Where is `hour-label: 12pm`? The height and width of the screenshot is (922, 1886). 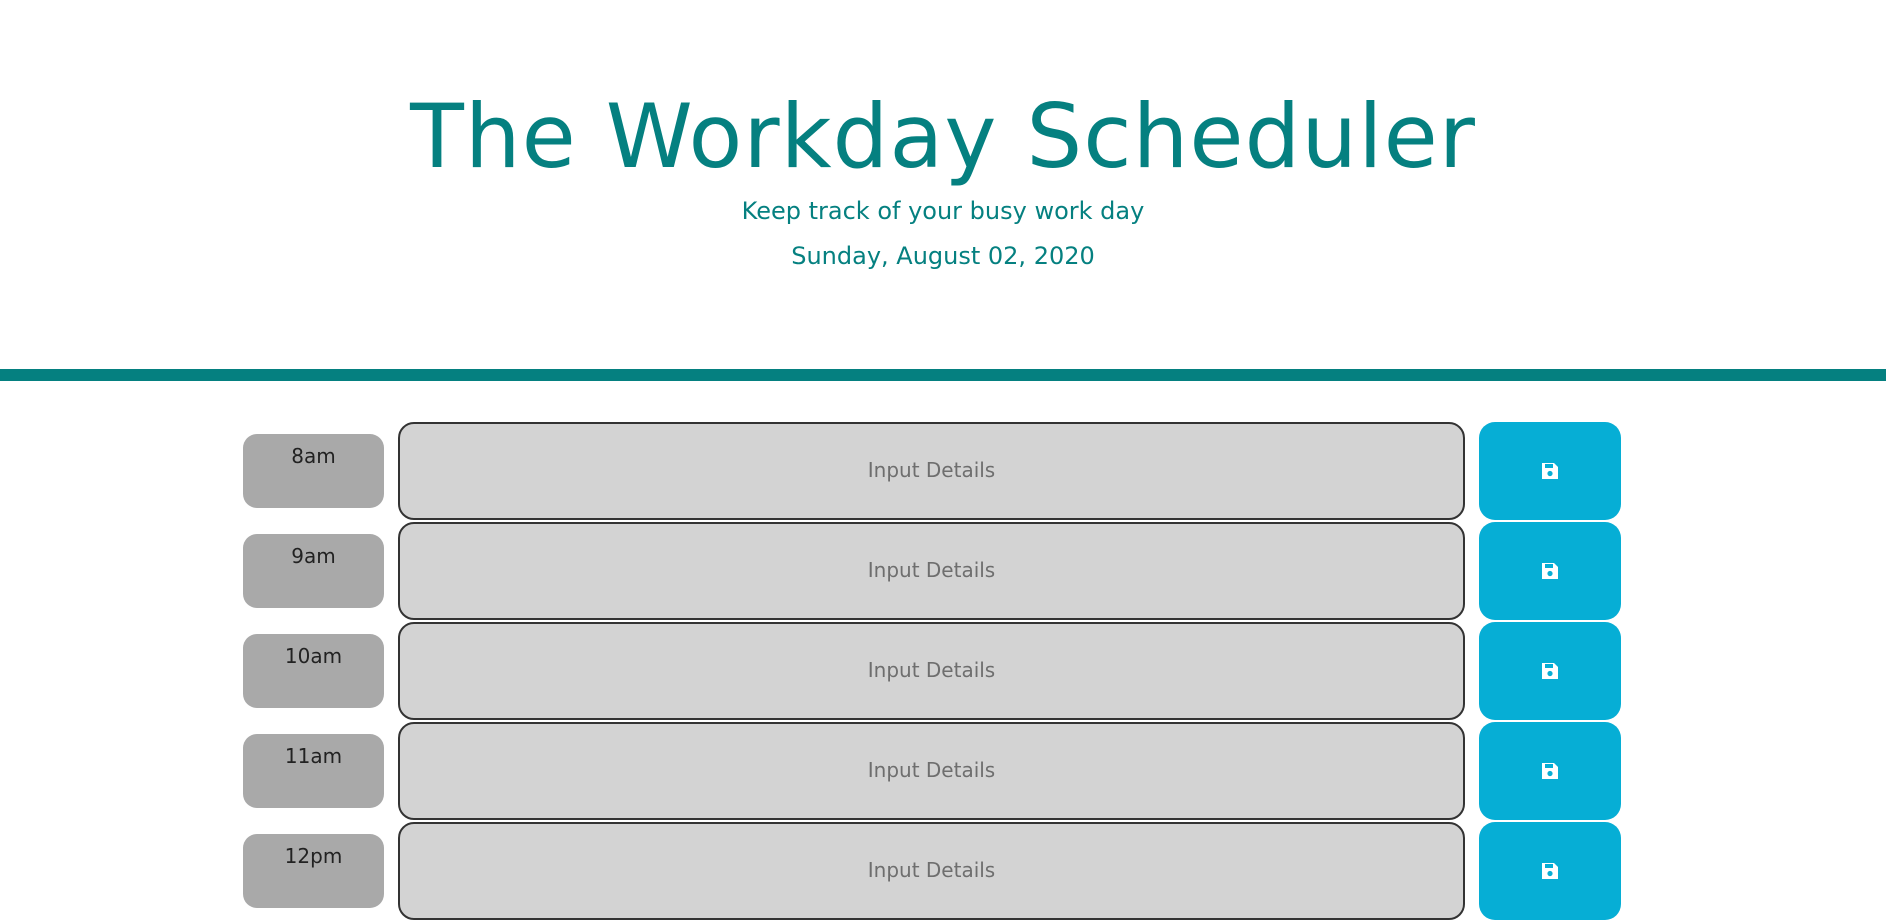
hour-label: 12pm is located at coordinates (313, 871).